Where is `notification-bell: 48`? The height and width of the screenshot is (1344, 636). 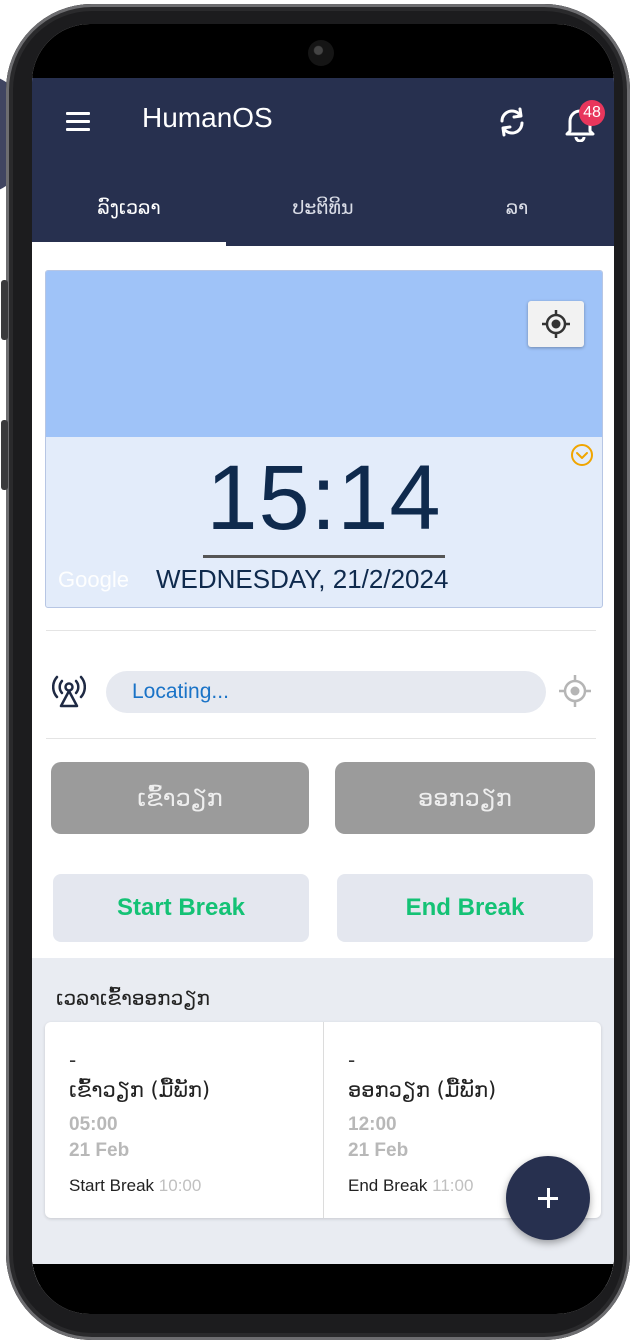 notification-bell: 48 is located at coordinates (583, 121).